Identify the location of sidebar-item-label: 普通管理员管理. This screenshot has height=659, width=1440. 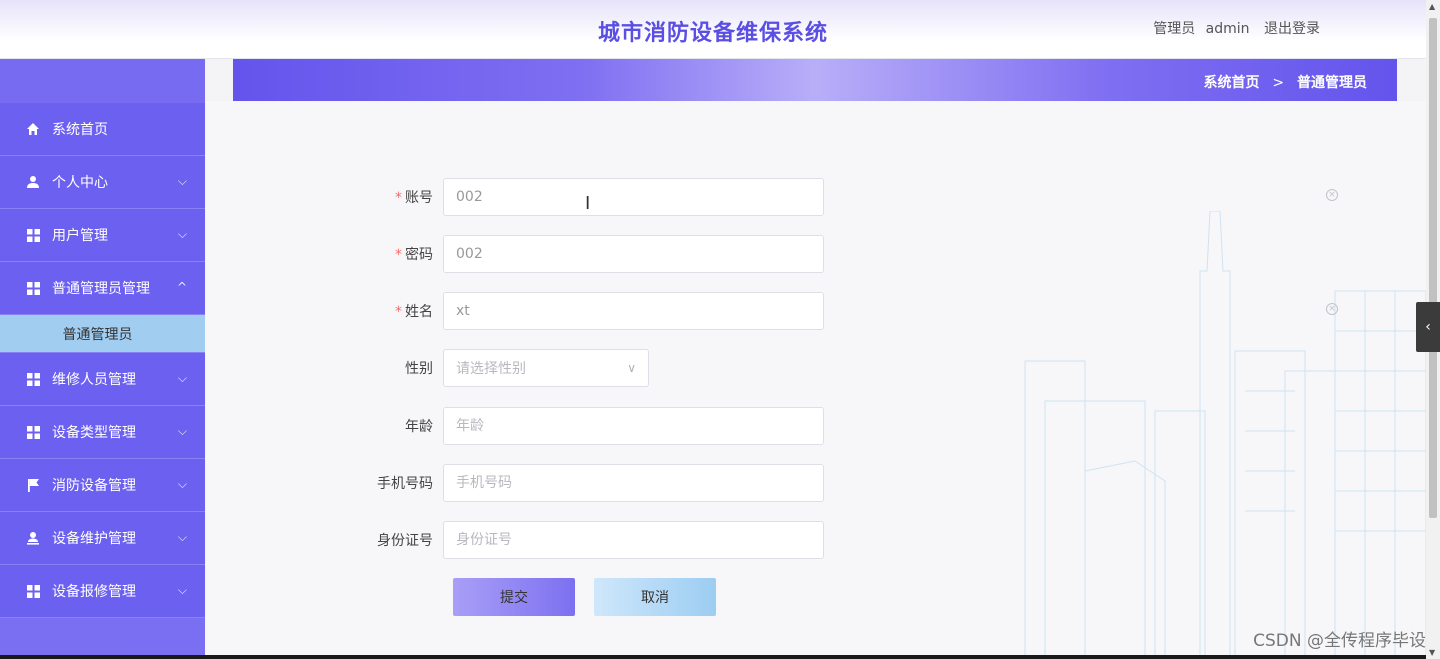
(101, 289).